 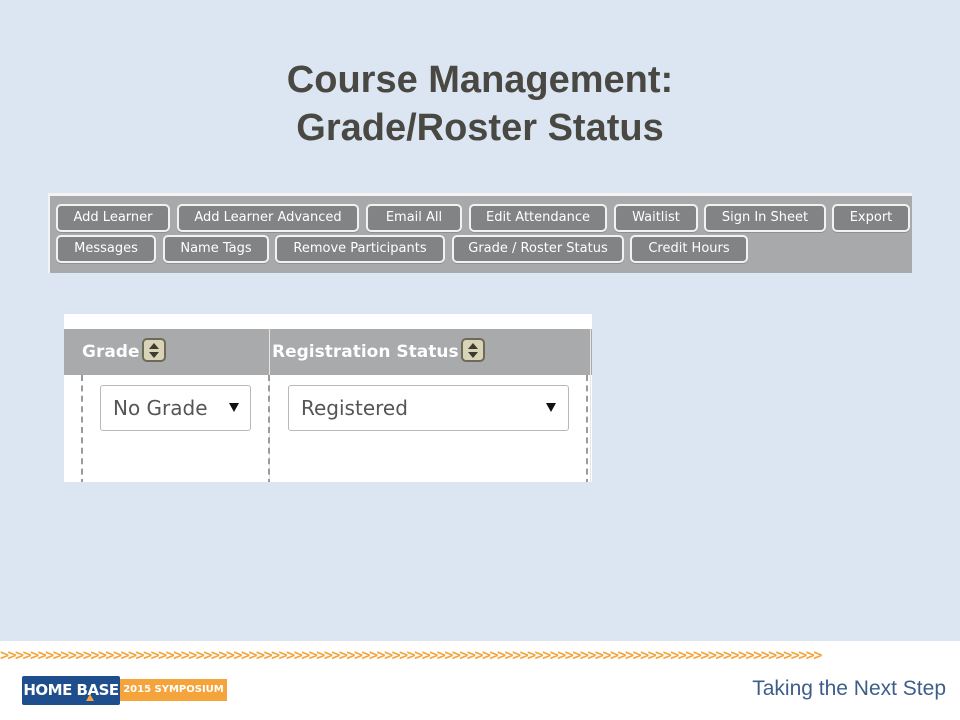 What do you see at coordinates (268, 218) in the screenshot?
I see `add-learner-advanced-button: Add Learner Advanced` at bounding box center [268, 218].